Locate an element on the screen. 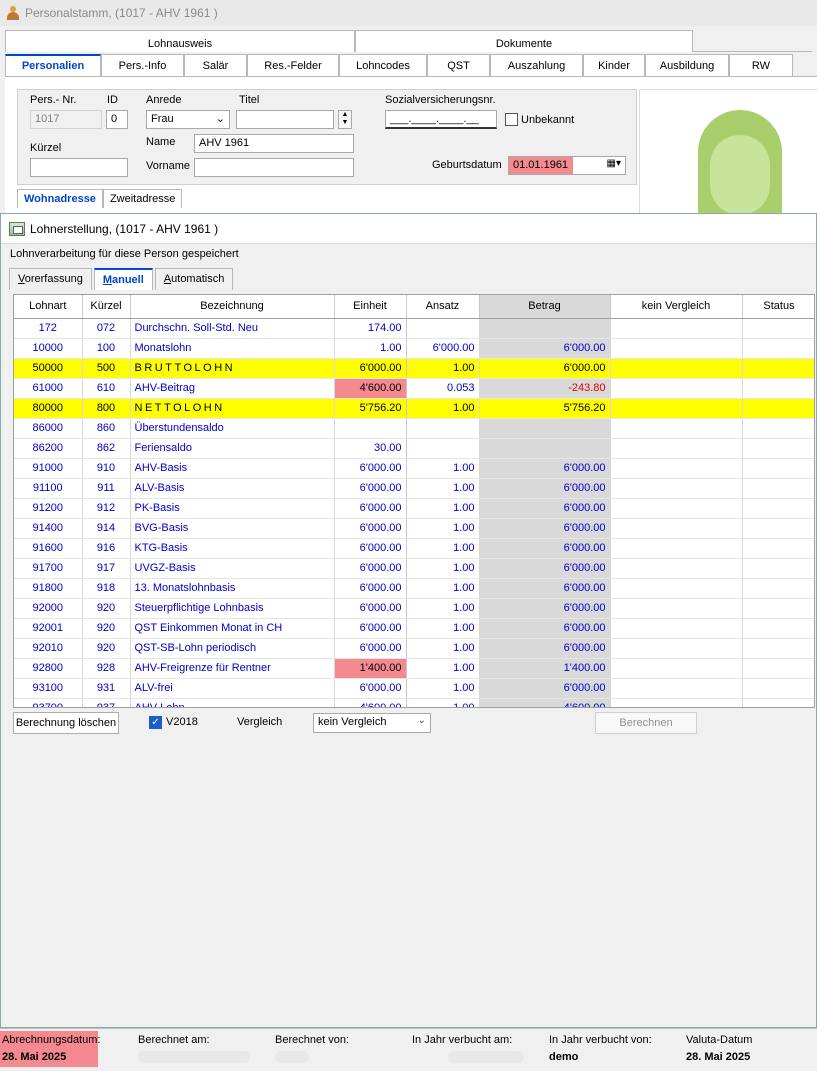  table-row: 172 072 Durchschn. Soll-Std. Neu 174.00 is located at coordinates (414, 328).